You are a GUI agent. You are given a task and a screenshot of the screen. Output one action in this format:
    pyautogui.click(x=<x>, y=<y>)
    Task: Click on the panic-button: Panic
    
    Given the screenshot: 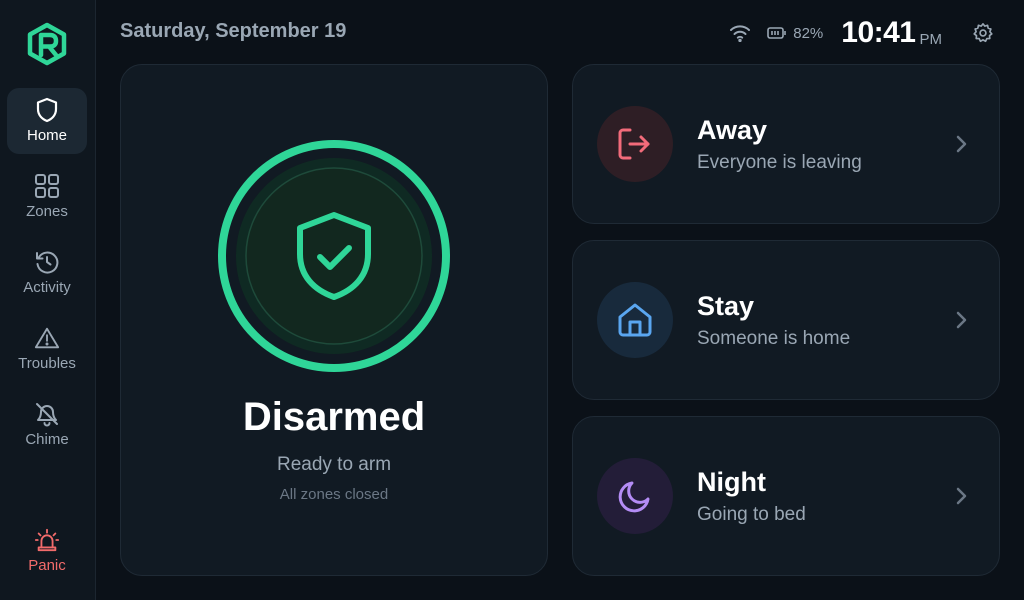 What is the action you would take?
    pyautogui.click(x=47, y=551)
    